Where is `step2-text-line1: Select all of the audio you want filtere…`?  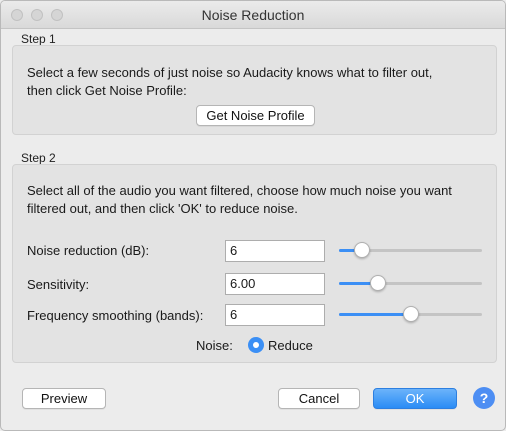 step2-text-line1: Select all of the audio you want filtere… is located at coordinates (239, 190).